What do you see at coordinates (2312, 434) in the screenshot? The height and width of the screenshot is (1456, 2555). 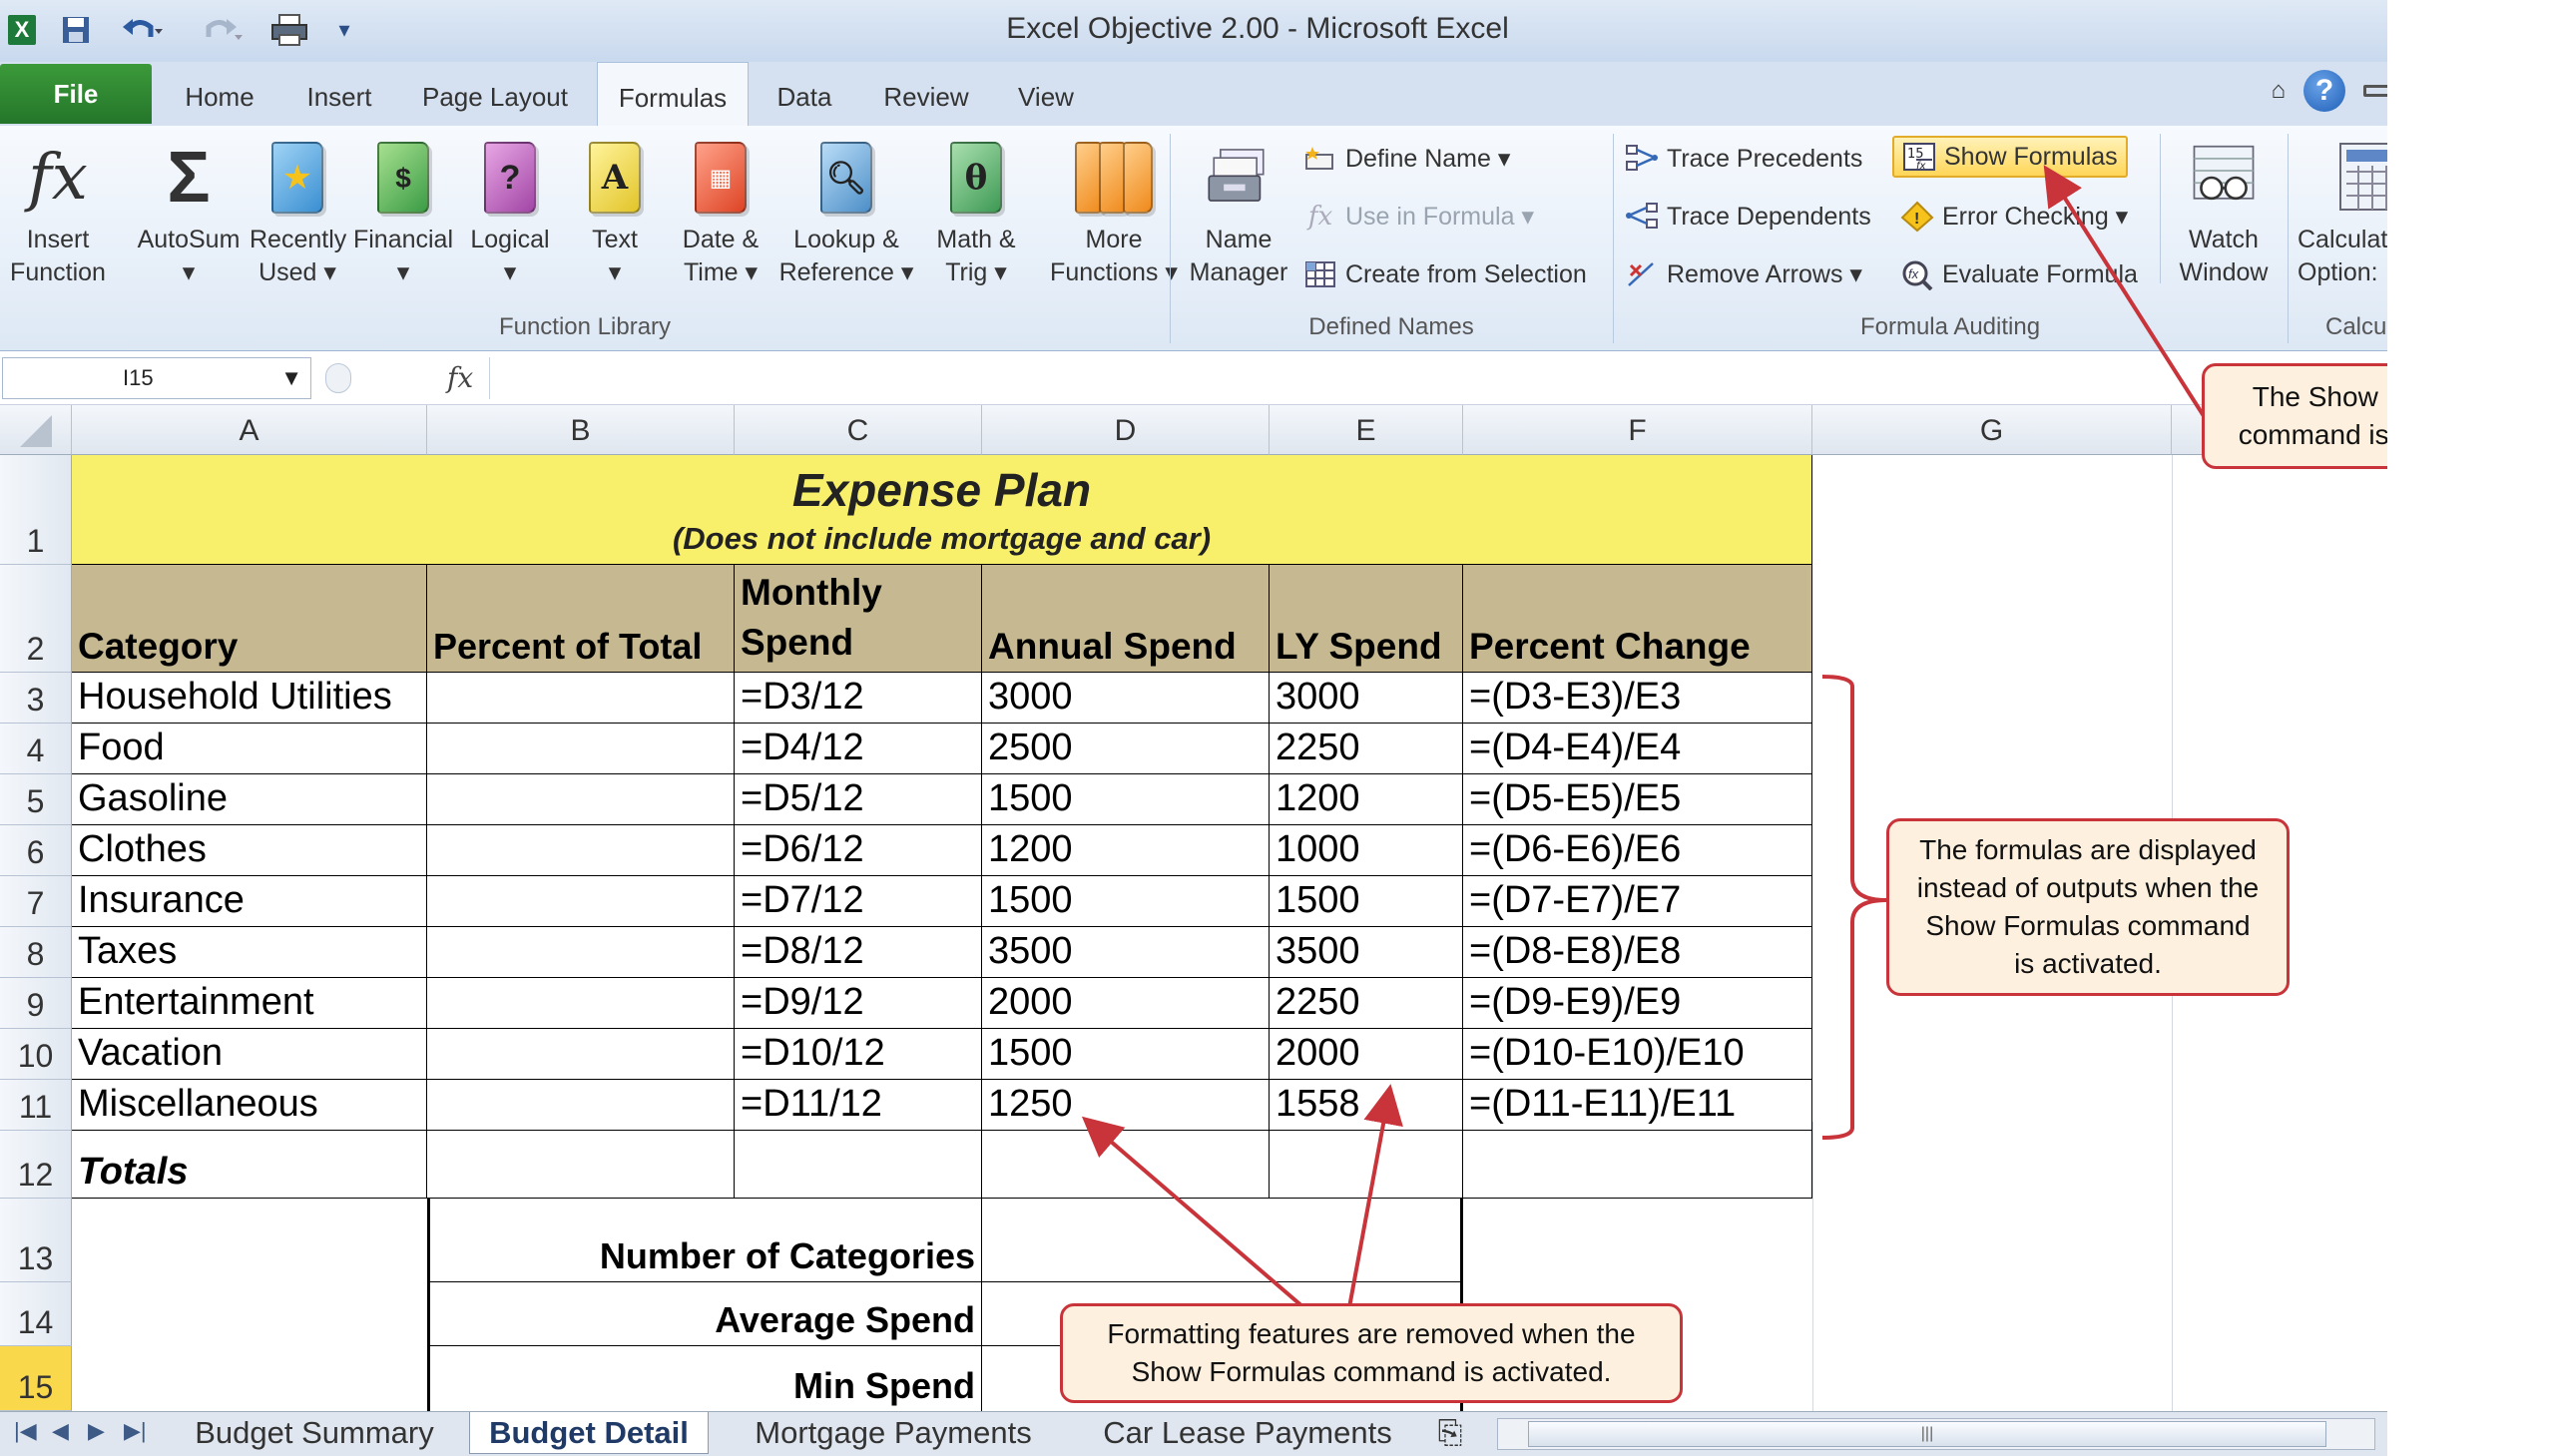 I see `callout-text: command is activated.` at bounding box center [2312, 434].